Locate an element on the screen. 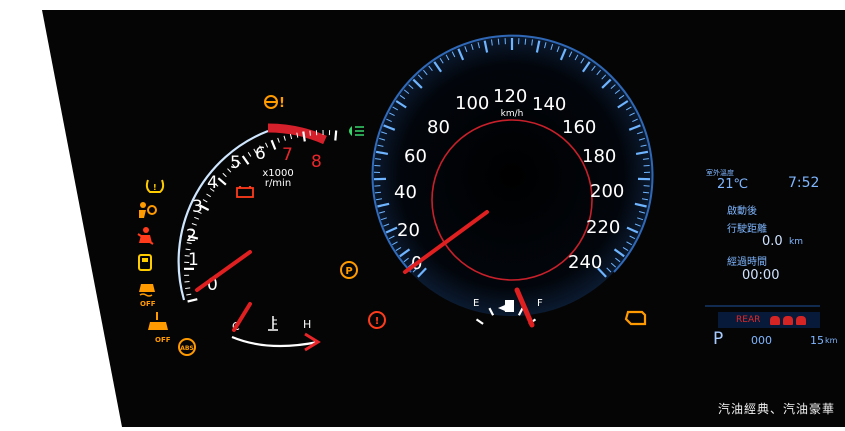 The height and width of the screenshot is (431, 845). gear-indicator: P is located at coordinates (718, 339).